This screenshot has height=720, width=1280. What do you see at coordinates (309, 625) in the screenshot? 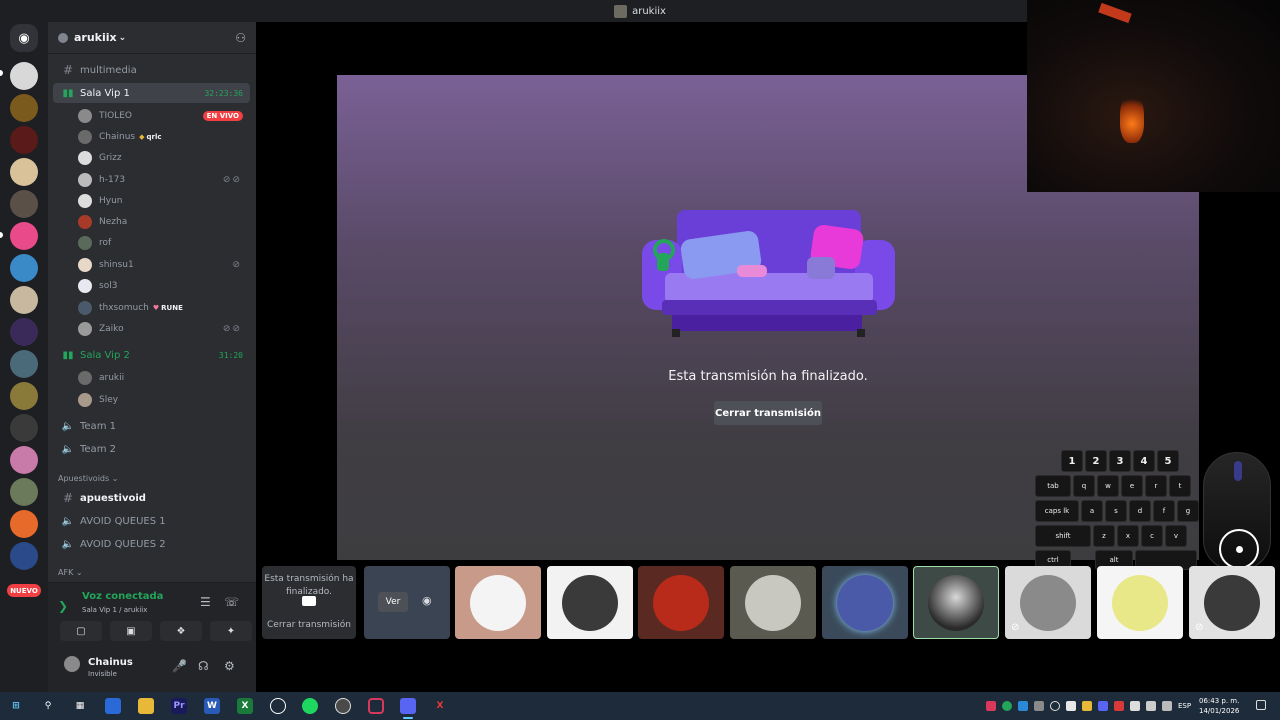
I see `tile-close-stream: Cerrar transmisión` at bounding box center [309, 625].